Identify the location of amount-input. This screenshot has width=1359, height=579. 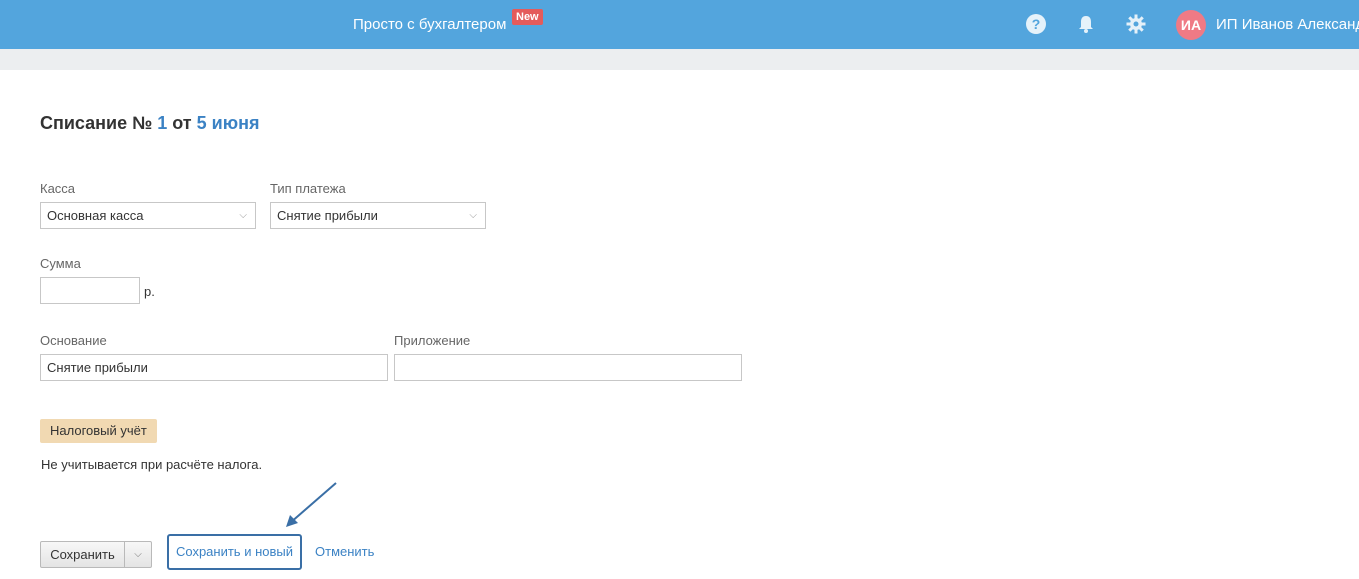
(90, 290).